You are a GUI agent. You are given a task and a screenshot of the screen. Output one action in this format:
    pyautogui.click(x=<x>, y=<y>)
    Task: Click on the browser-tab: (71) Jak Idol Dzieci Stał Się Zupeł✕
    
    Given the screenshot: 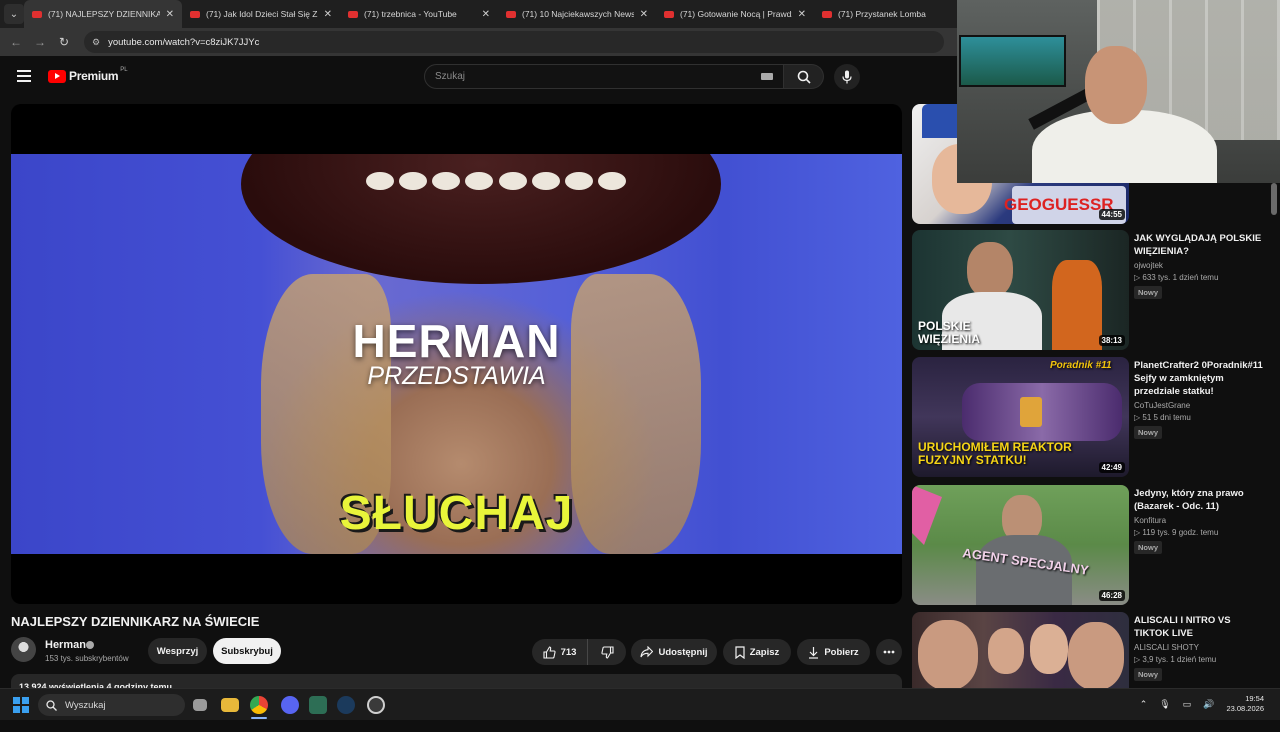 What is the action you would take?
    pyautogui.click(x=261, y=14)
    